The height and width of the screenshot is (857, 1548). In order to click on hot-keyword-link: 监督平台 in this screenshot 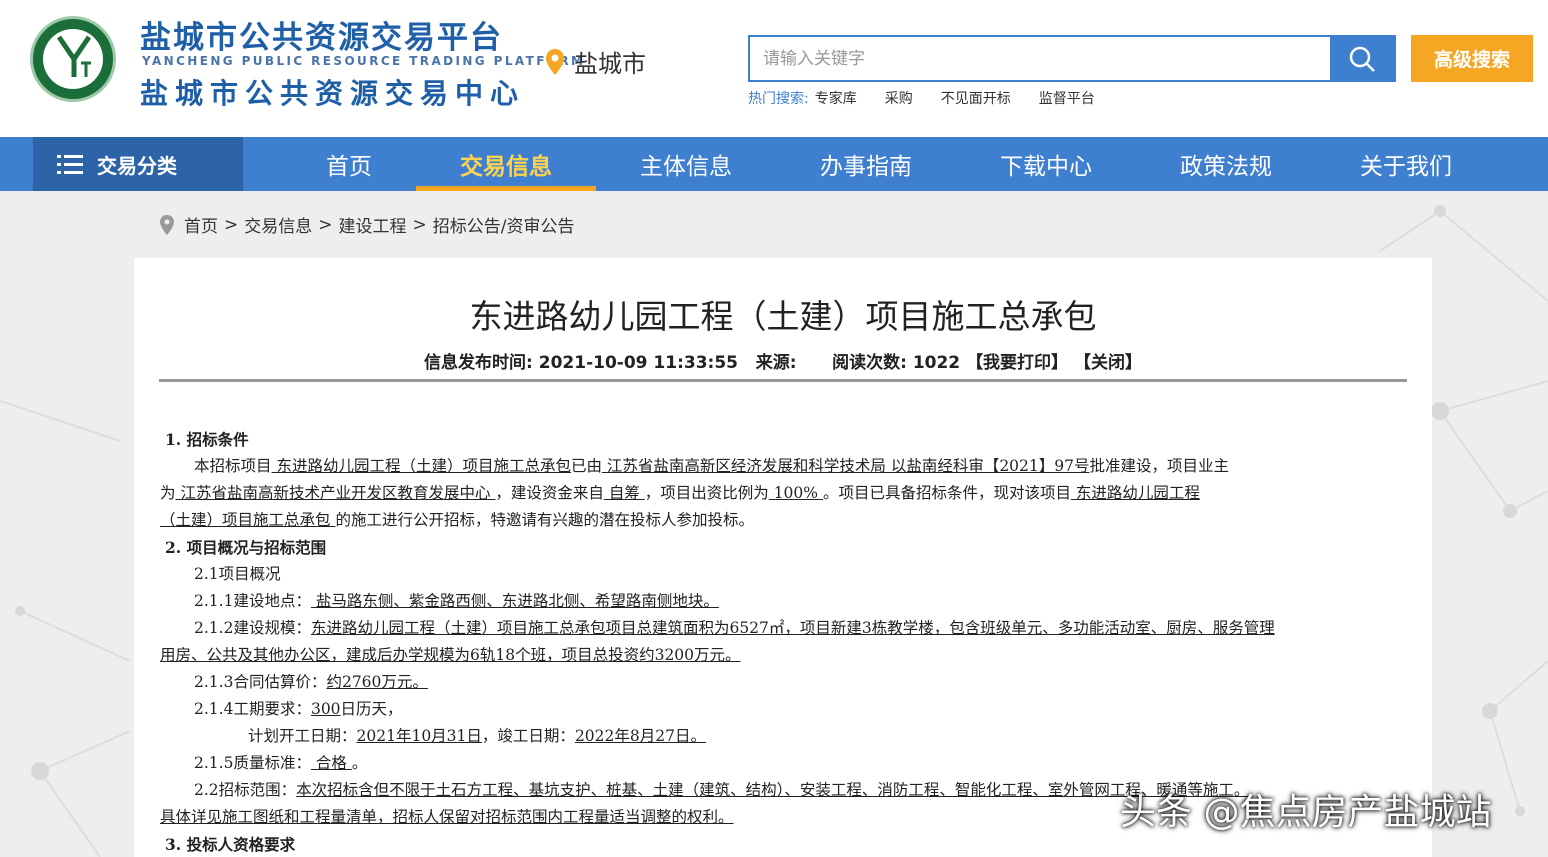, I will do `click(1067, 98)`.